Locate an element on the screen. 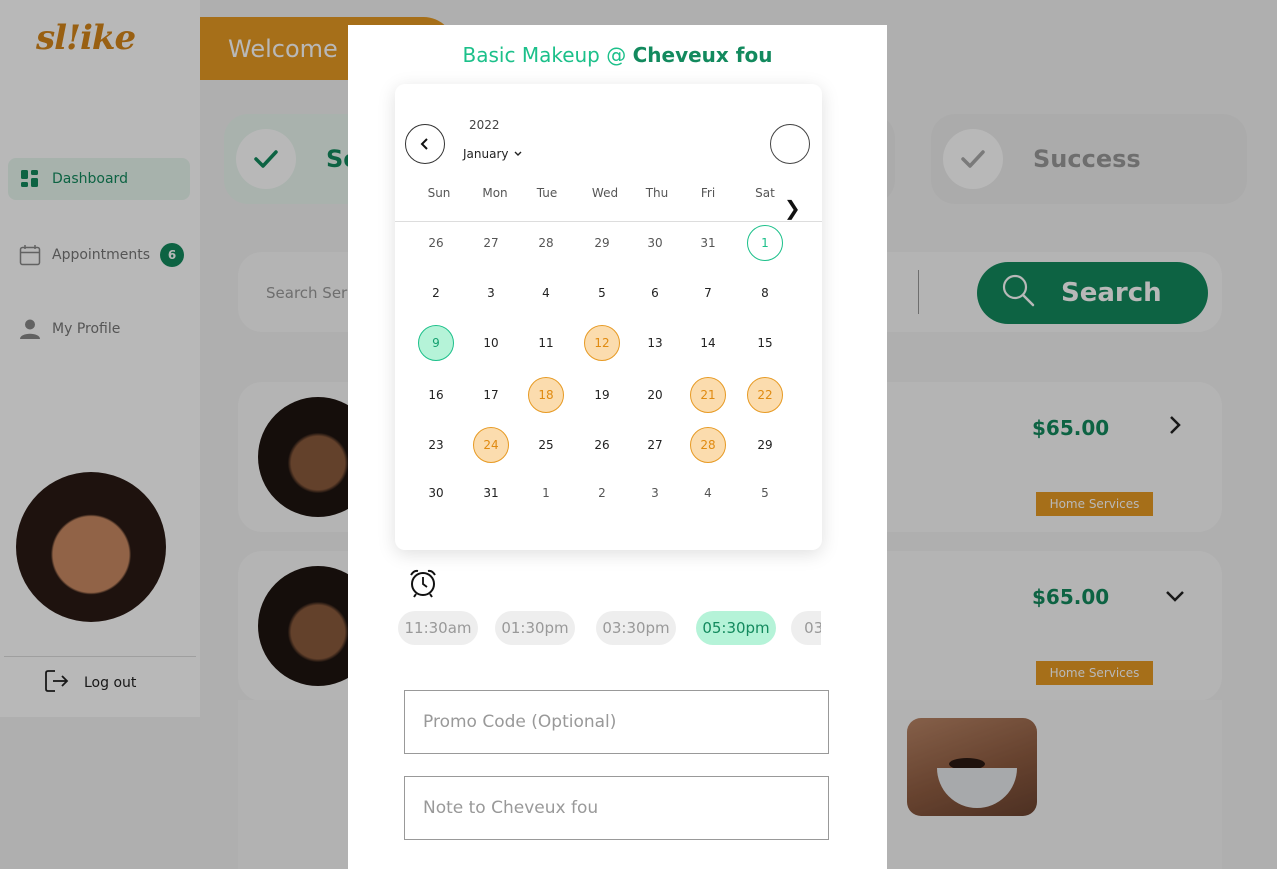 The image size is (1277, 869). calendar-day: 21 is located at coordinates (708, 395).